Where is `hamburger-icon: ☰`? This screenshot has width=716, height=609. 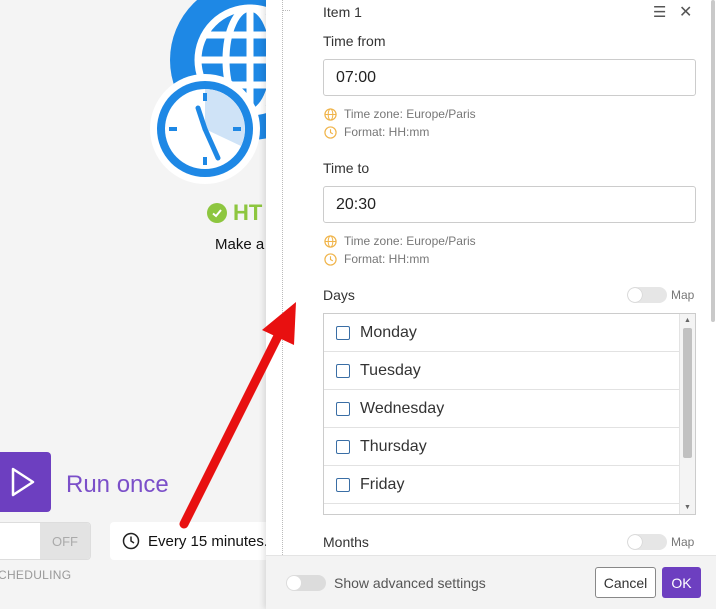
hamburger-icon: ☰ is located at coordinates (659, 12).